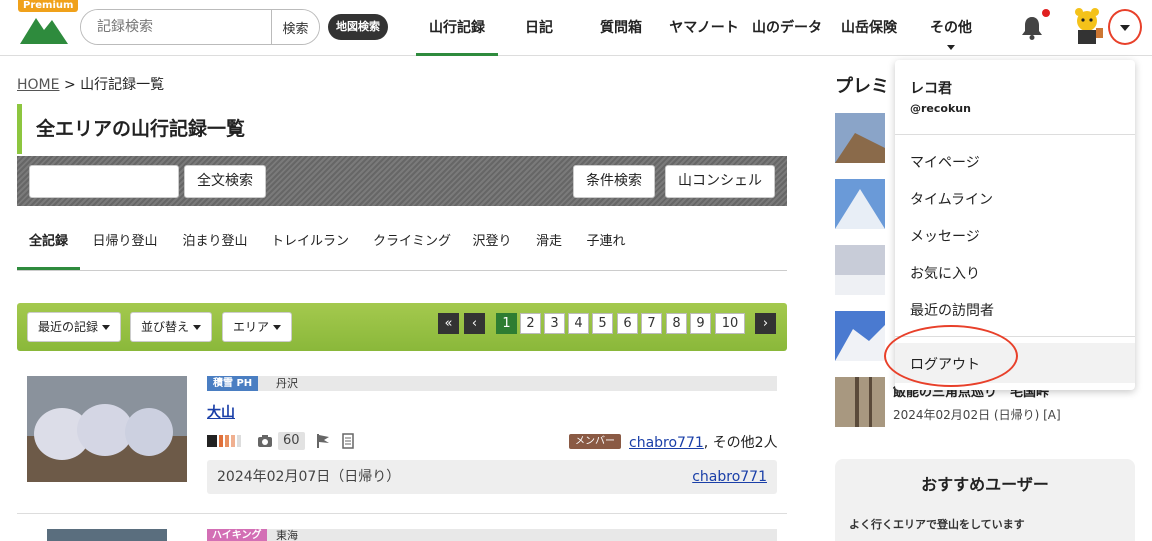 The image size is (1152, 541). What do you see at coordinates (506, 323) in the screenshot?
I see `page-1: 1` at bounding box center [506, 323].